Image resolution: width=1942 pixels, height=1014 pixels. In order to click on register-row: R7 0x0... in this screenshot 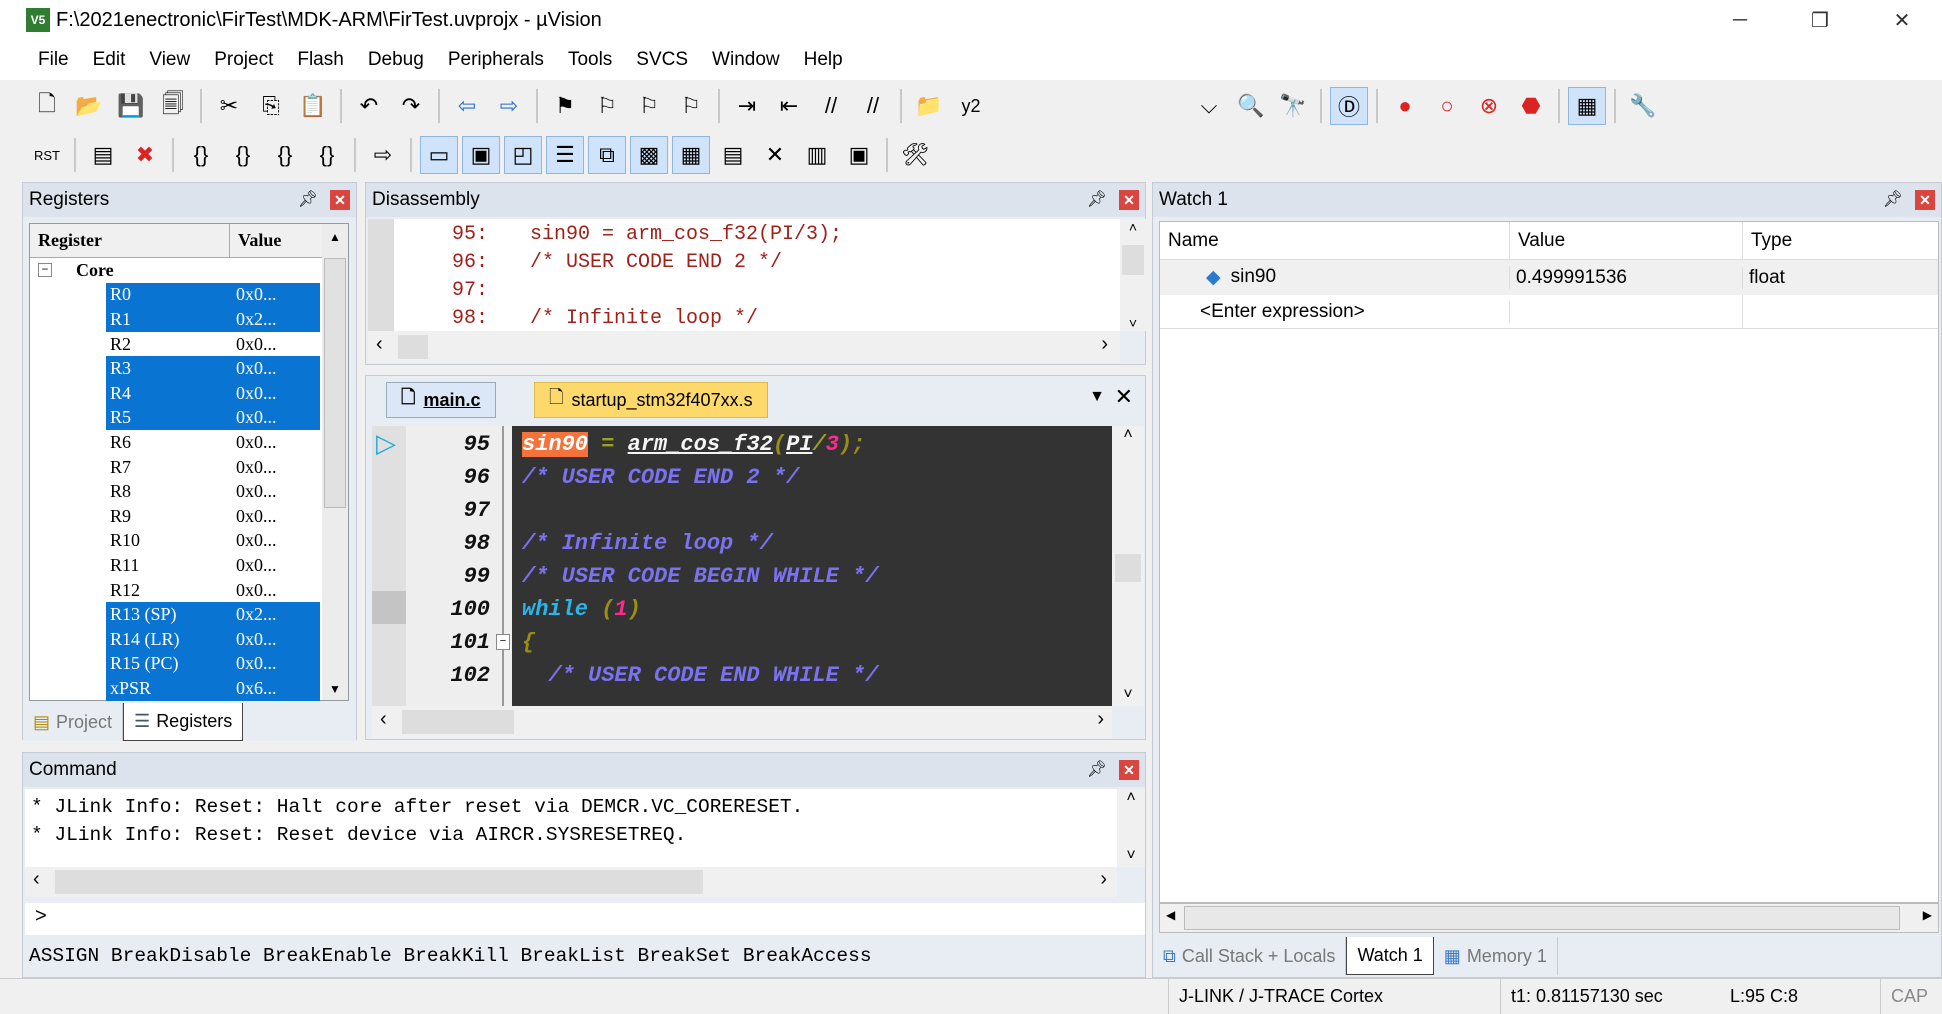, I will do `click(189, 467)`.